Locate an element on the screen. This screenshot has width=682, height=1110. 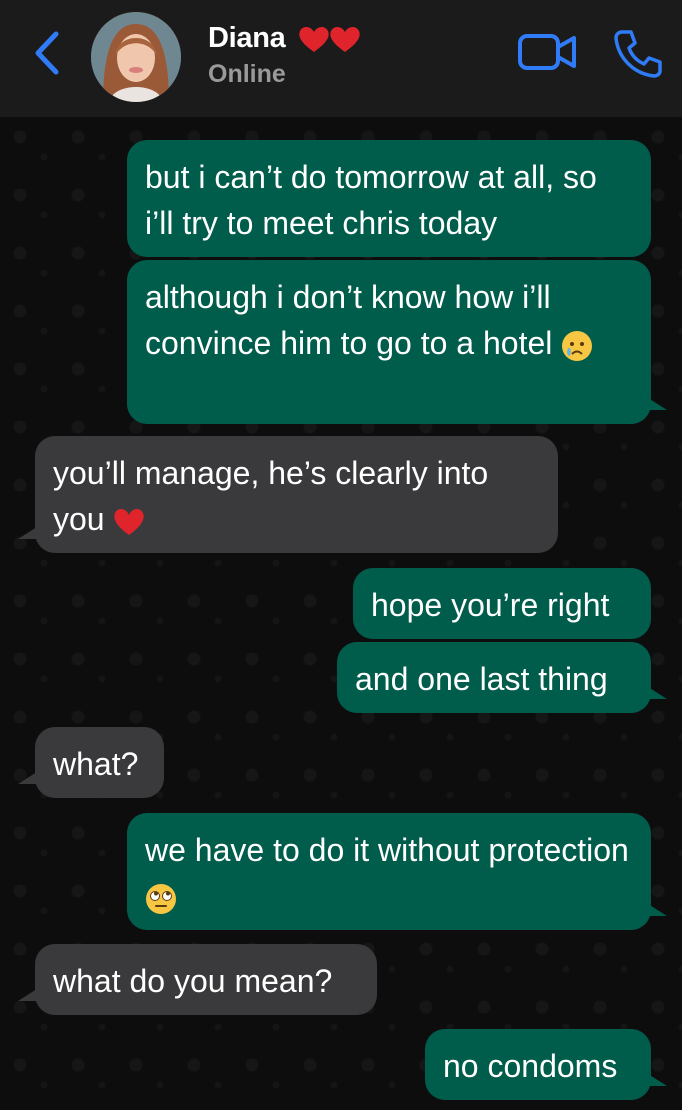
message-bubble-incoming: you’ll manage, he’s clearly into you is located at coordinates (296, 494).